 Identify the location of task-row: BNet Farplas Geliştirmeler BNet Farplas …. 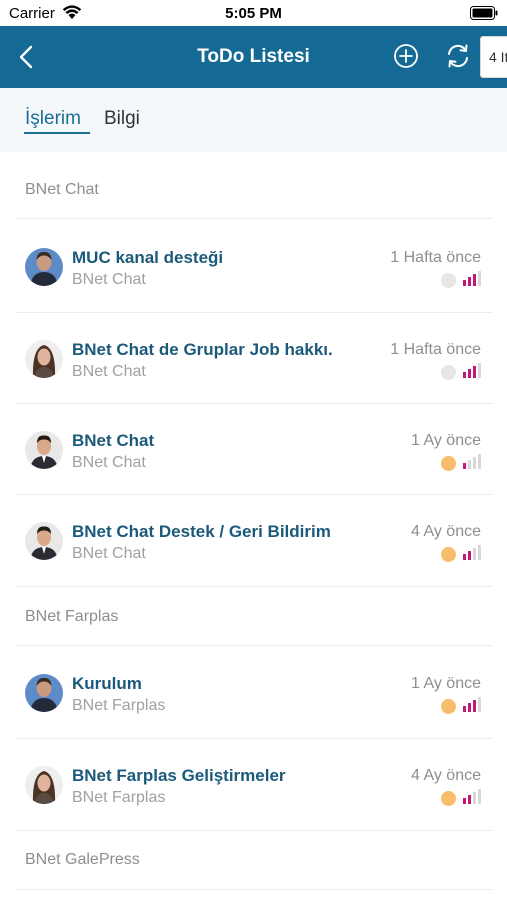
(253, 806).